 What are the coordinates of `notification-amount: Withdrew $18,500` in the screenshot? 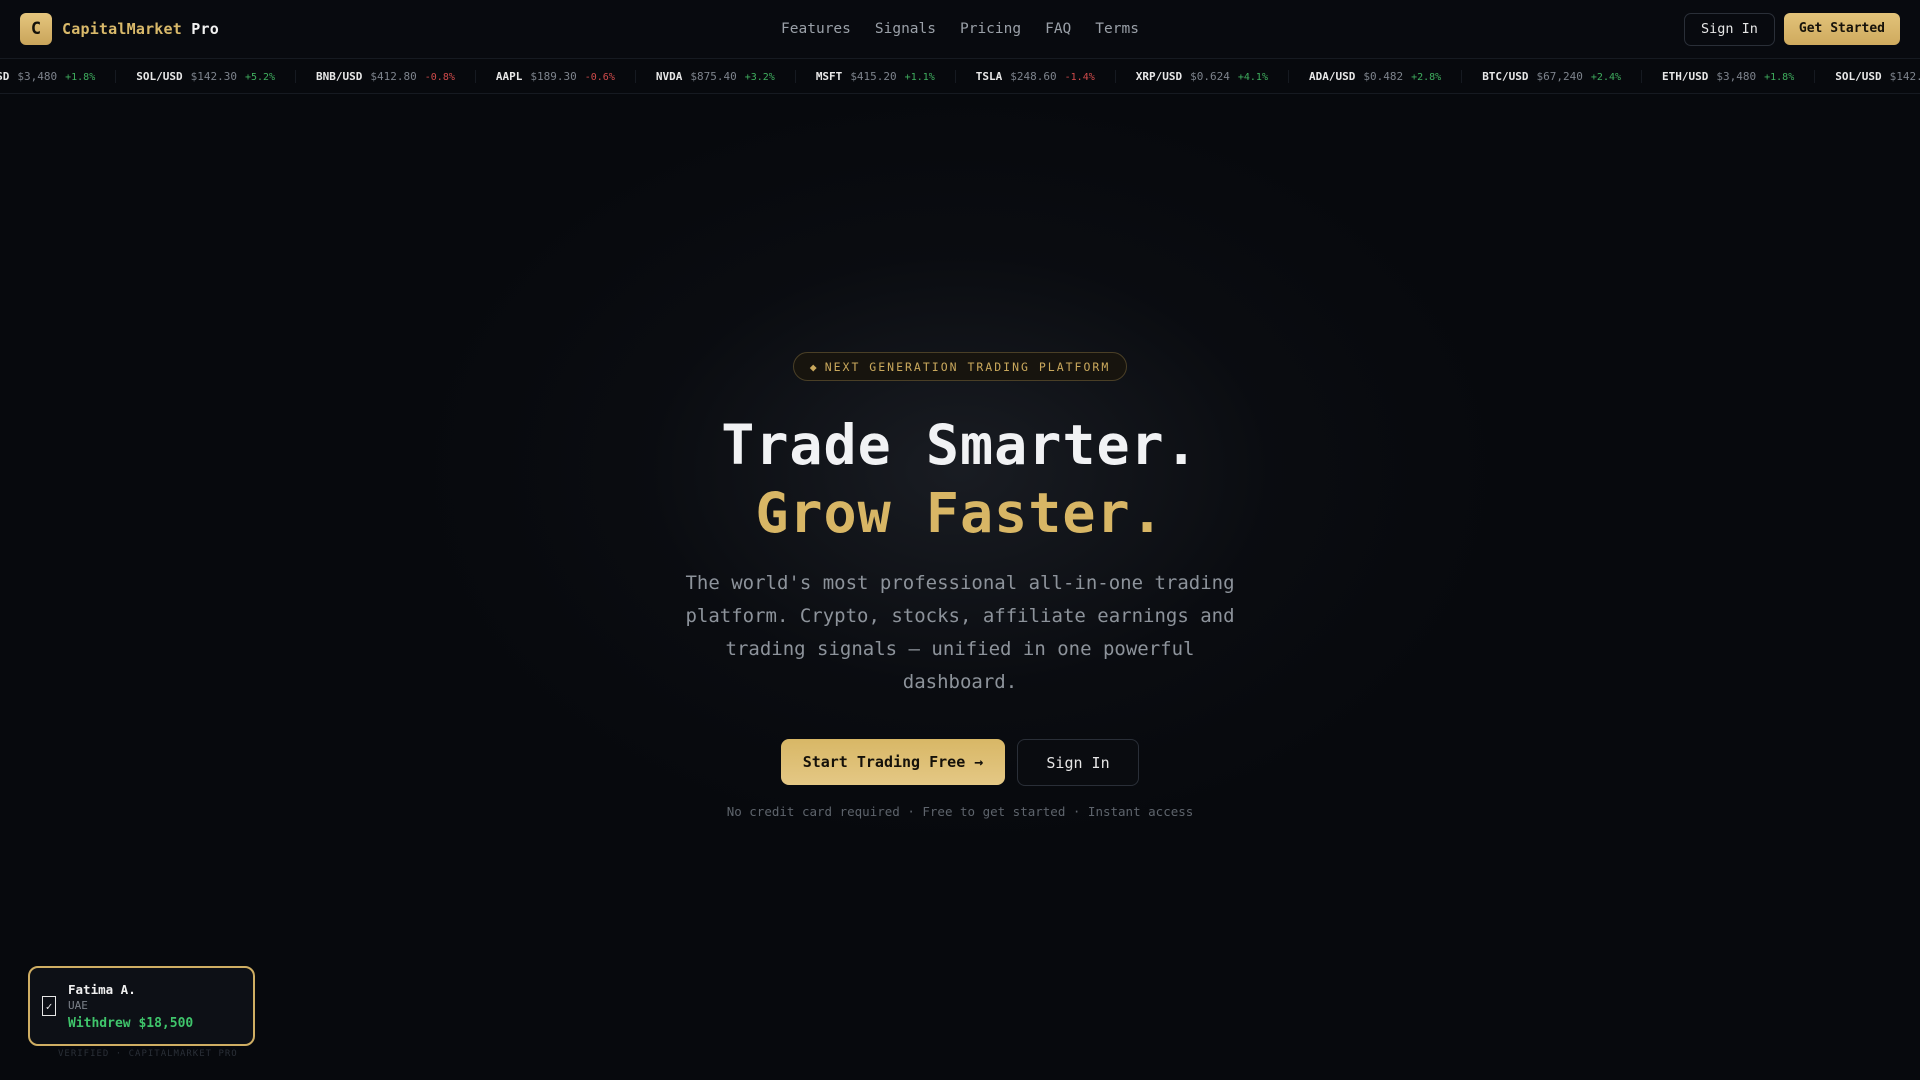 It's located at (131, 1023).